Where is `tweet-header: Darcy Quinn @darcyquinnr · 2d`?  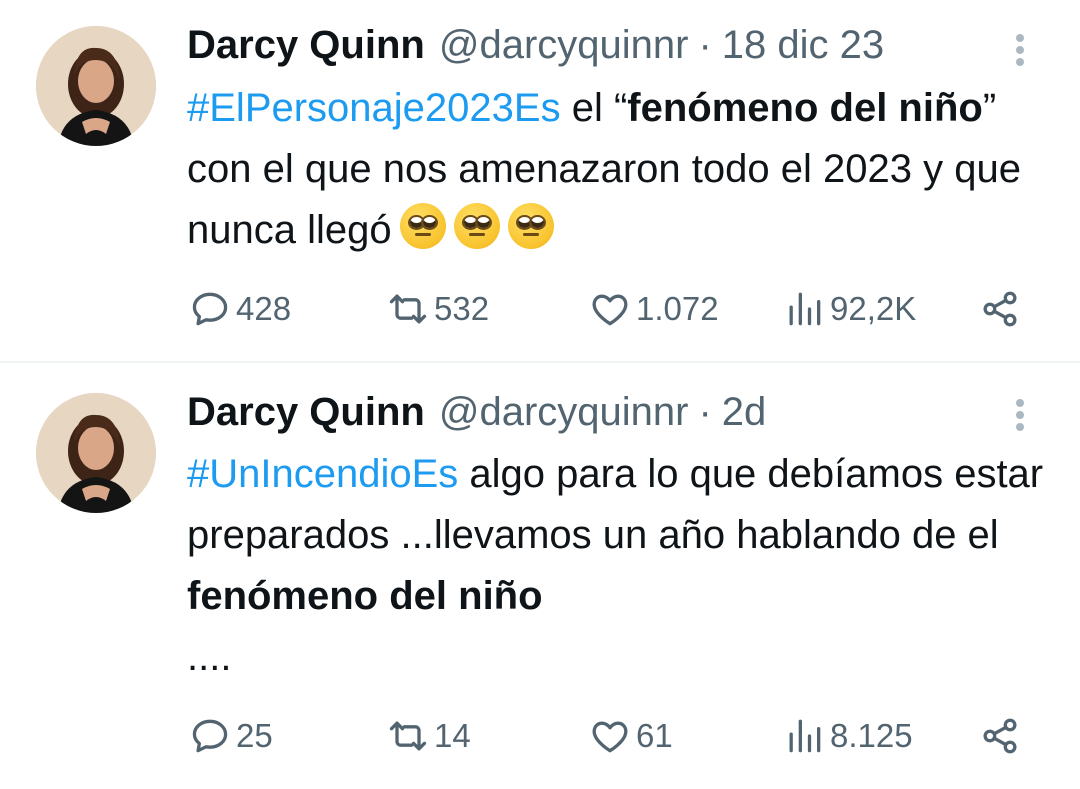
tweet-header: Darcy Quinn @darcyquinnr · 2d is located at coordinates (476, 412).